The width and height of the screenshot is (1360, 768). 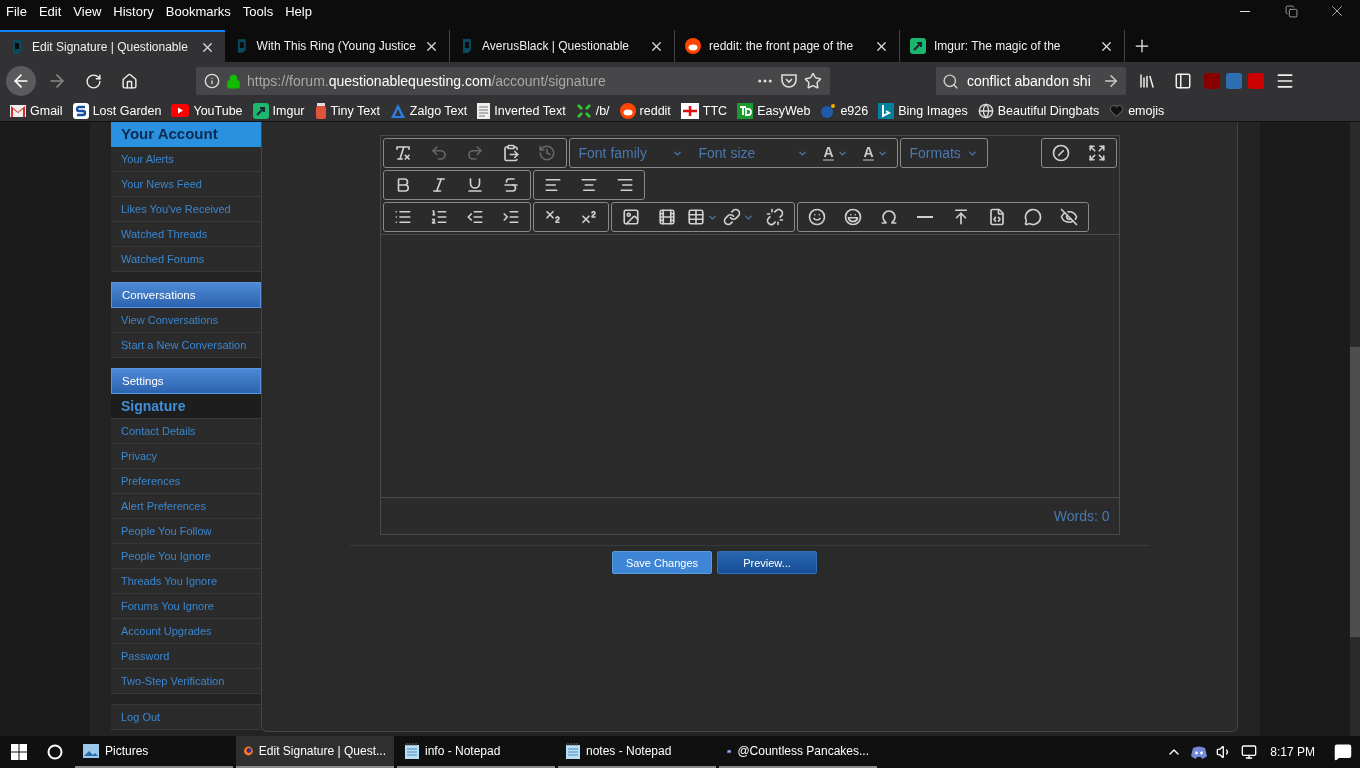 I want to click on scrollbar, so click(x=1355, y=429).